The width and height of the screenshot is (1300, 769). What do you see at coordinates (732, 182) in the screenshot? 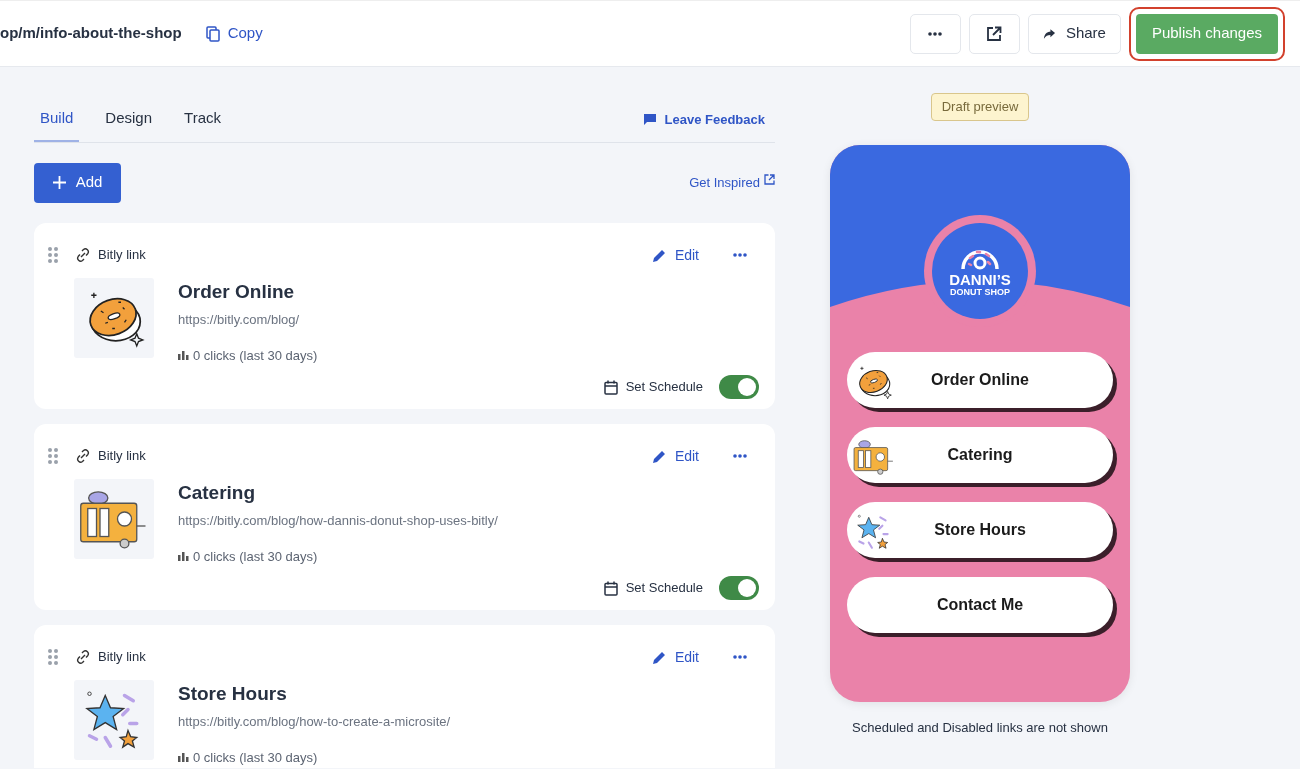
I see `get-inspired-link: Get Inspired` at bounding box center [732, 182].